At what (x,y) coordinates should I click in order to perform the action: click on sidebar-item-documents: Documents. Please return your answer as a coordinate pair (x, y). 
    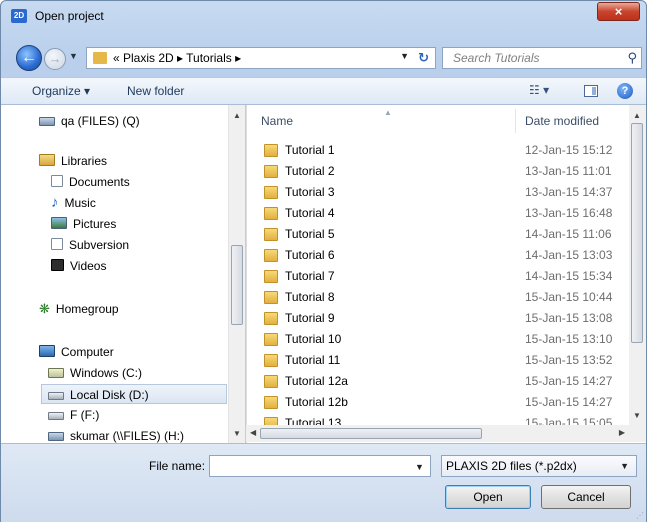
    Looking at the image, I should click on (90, 182).